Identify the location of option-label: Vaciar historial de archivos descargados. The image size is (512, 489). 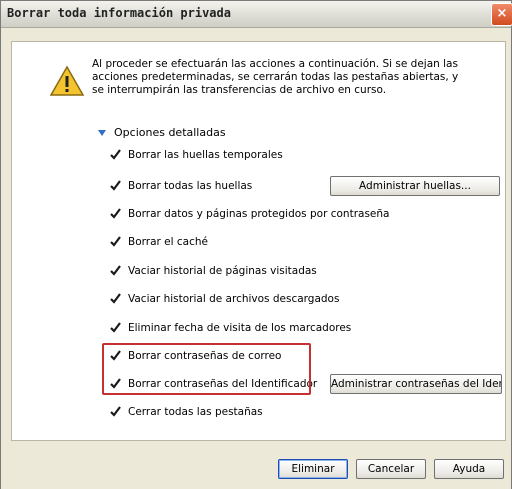
(234, 298).